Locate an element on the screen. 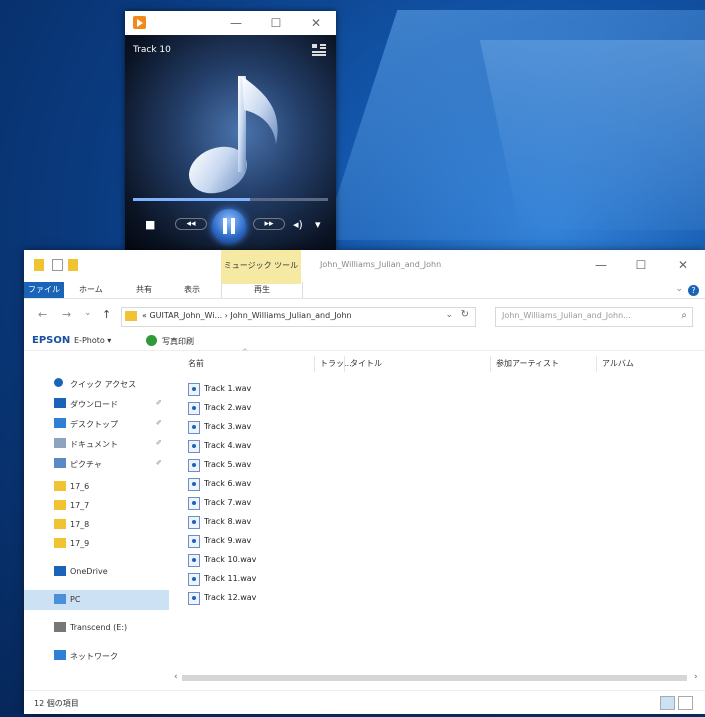 This screenshot has height=717, width=705. sidebar-item: 17_7 is located at coordinates (96, 506).